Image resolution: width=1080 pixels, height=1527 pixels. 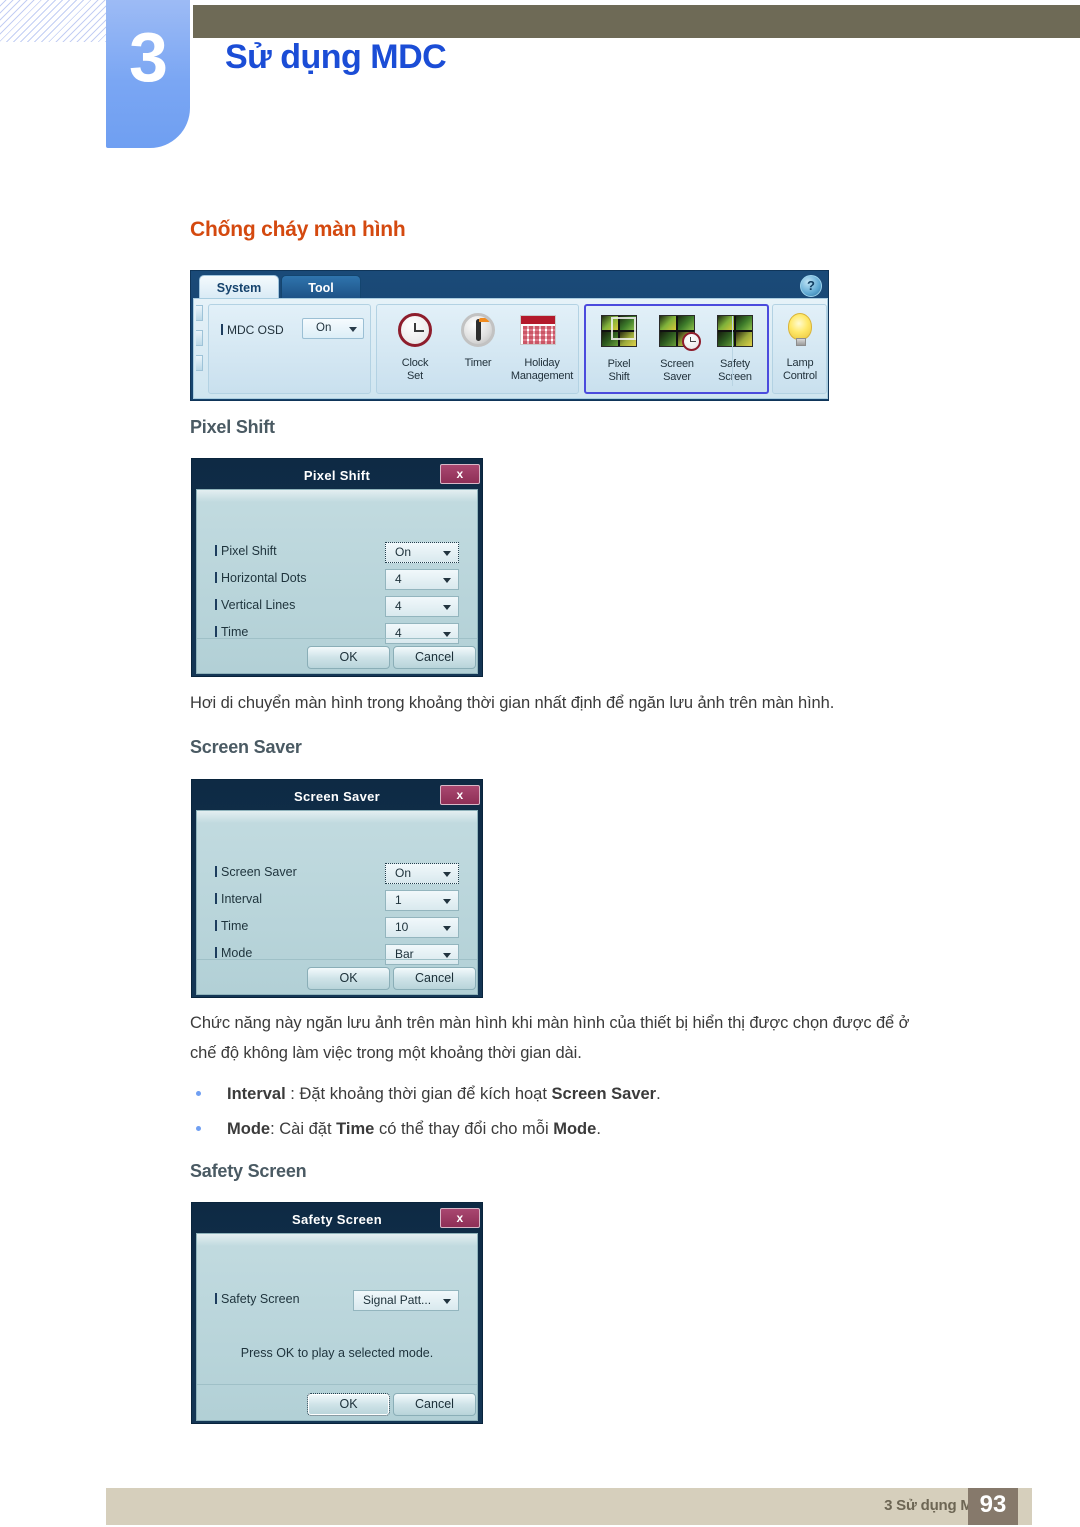 I want to click on mode-select: Bar, so click(x=422, y=954).